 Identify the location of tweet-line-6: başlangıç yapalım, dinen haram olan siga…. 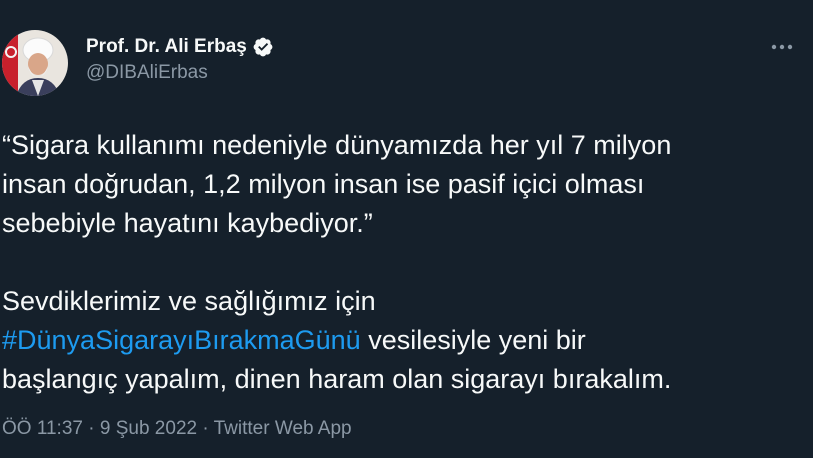
(337, 379).